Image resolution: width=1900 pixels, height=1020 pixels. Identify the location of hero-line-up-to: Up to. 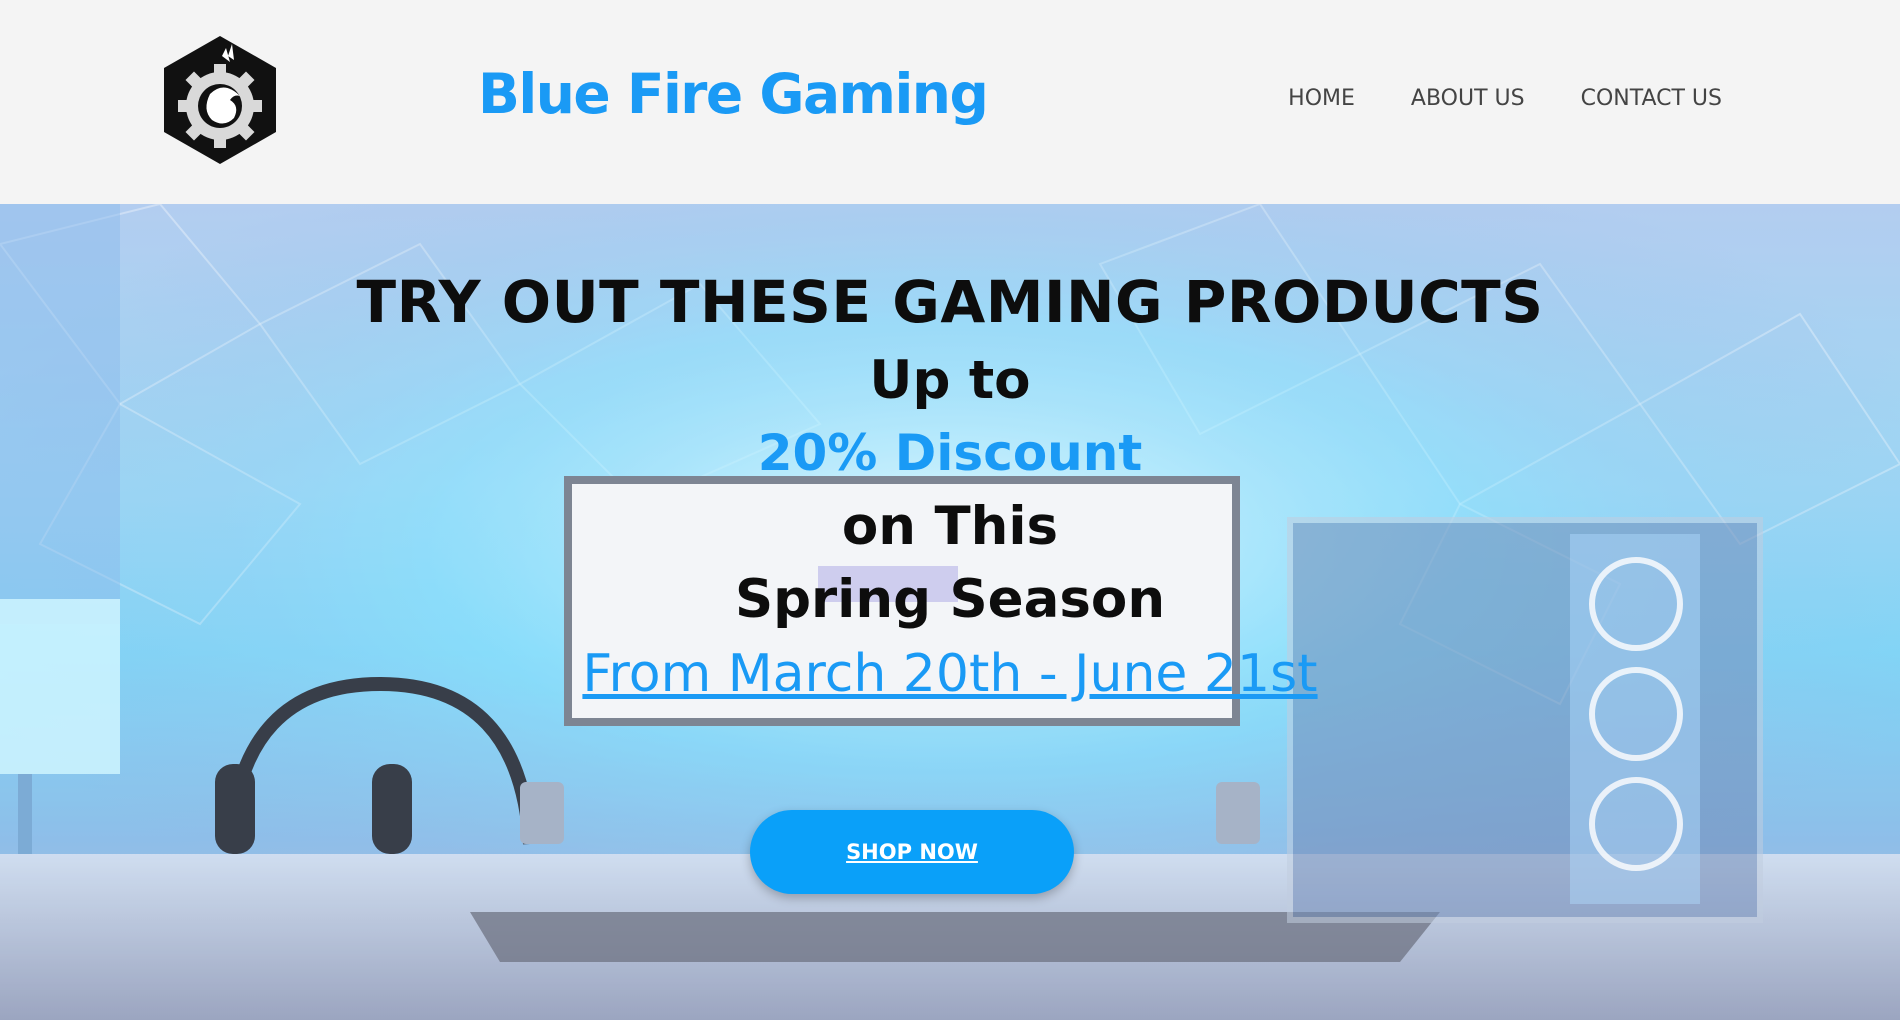
(950, 380).